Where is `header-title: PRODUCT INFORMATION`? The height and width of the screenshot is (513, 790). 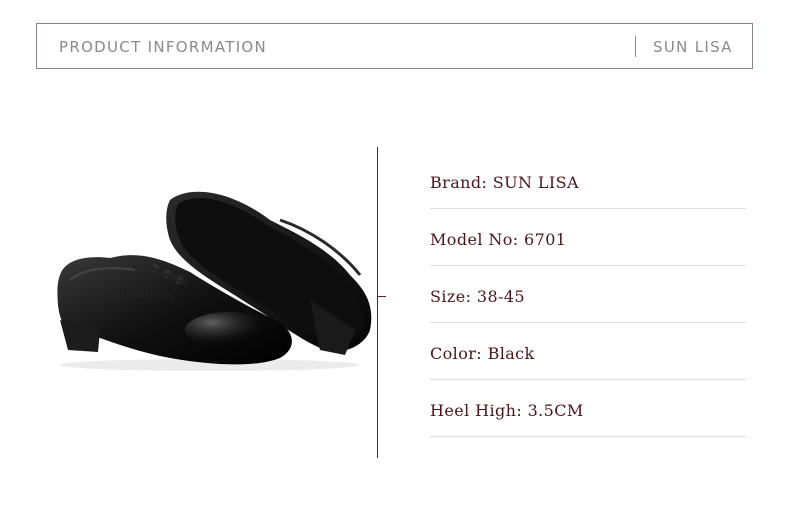 header-title: PRODUCT INFORMATION is located at coordinates (163, 47).